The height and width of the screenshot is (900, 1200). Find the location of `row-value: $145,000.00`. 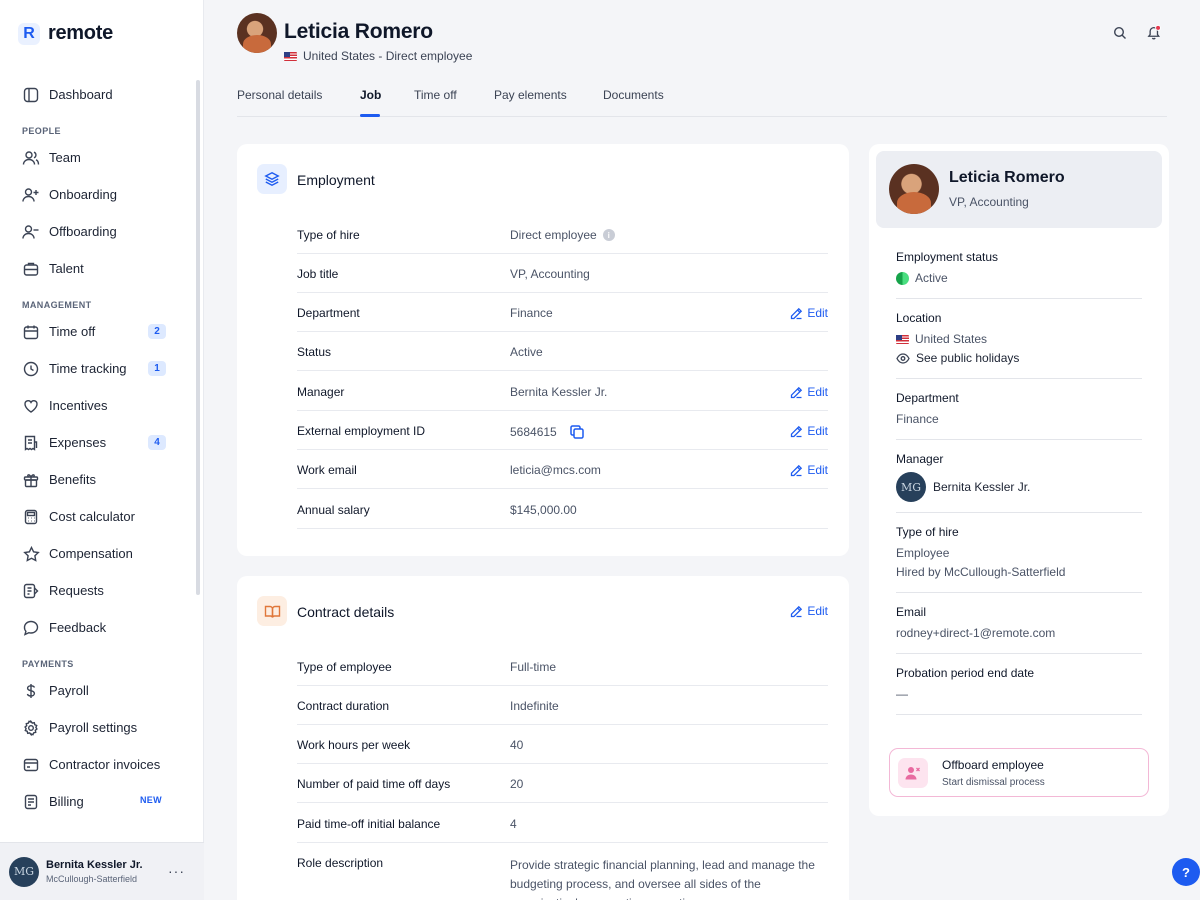

row-value: $145,000.00 is located at coordinates (543, 510).